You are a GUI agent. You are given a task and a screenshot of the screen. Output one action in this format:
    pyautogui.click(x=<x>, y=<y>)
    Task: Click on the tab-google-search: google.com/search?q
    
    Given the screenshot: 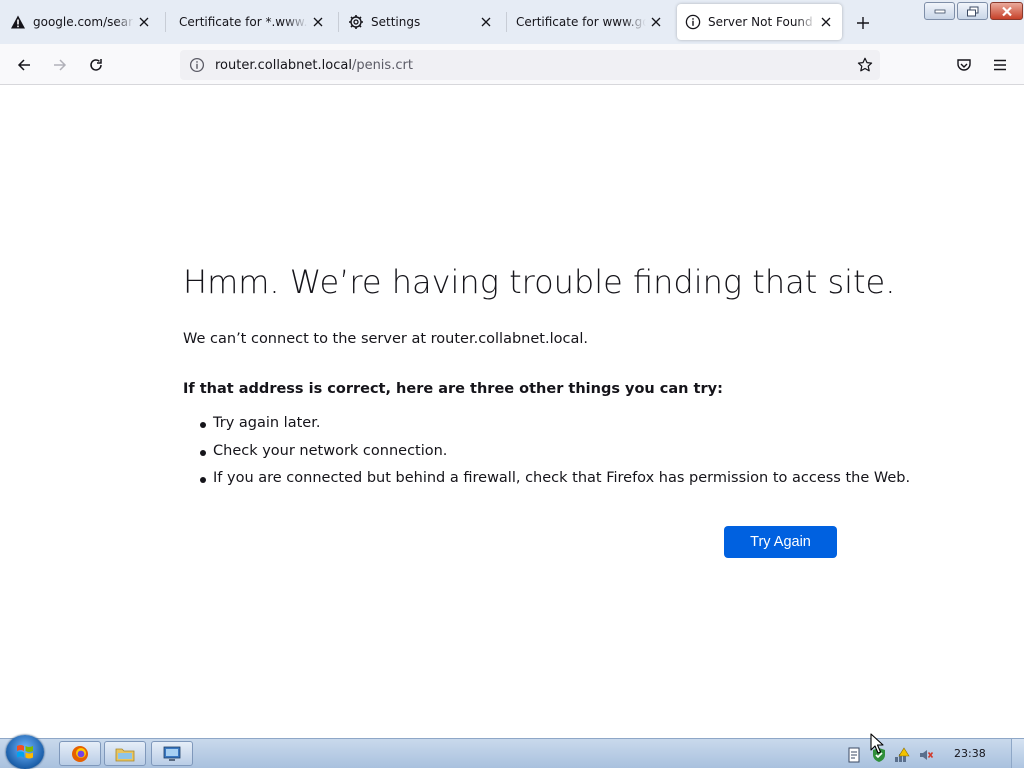 What is the action you would take?
    pyautogui.click(x=82, y=22)
    